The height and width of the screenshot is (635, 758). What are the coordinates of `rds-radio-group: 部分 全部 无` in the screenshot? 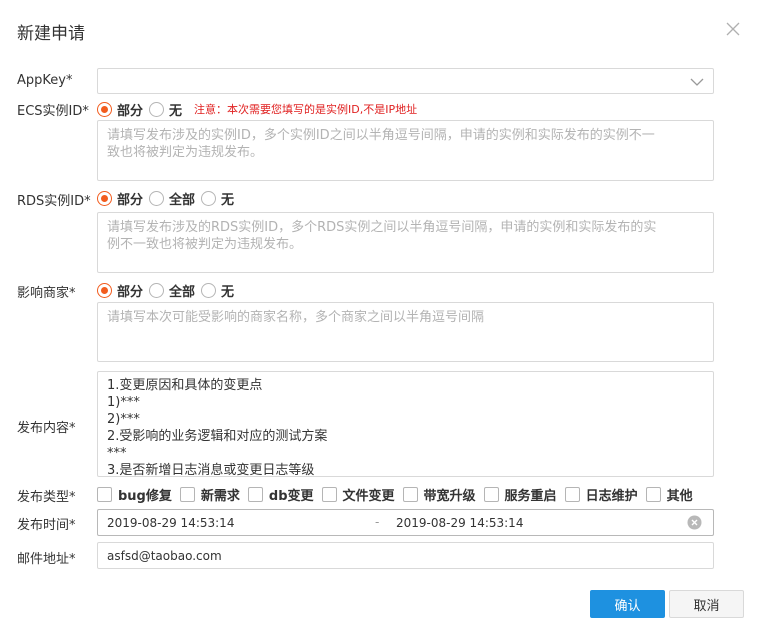 It's located at (168, 198).